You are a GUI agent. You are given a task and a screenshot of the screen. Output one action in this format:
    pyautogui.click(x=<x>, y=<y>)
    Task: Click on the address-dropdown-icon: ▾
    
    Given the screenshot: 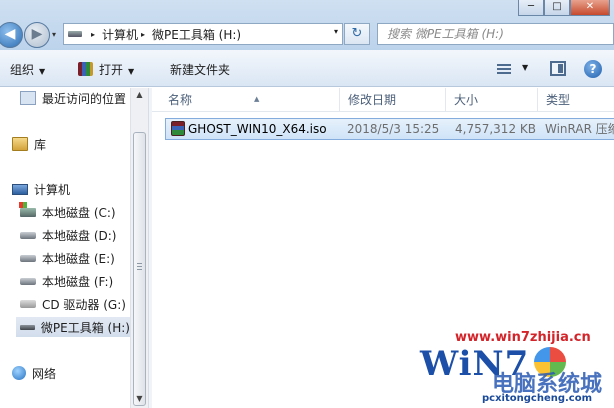 What is the action you would take?
    pyautogui.click(x=336, y=31)
    